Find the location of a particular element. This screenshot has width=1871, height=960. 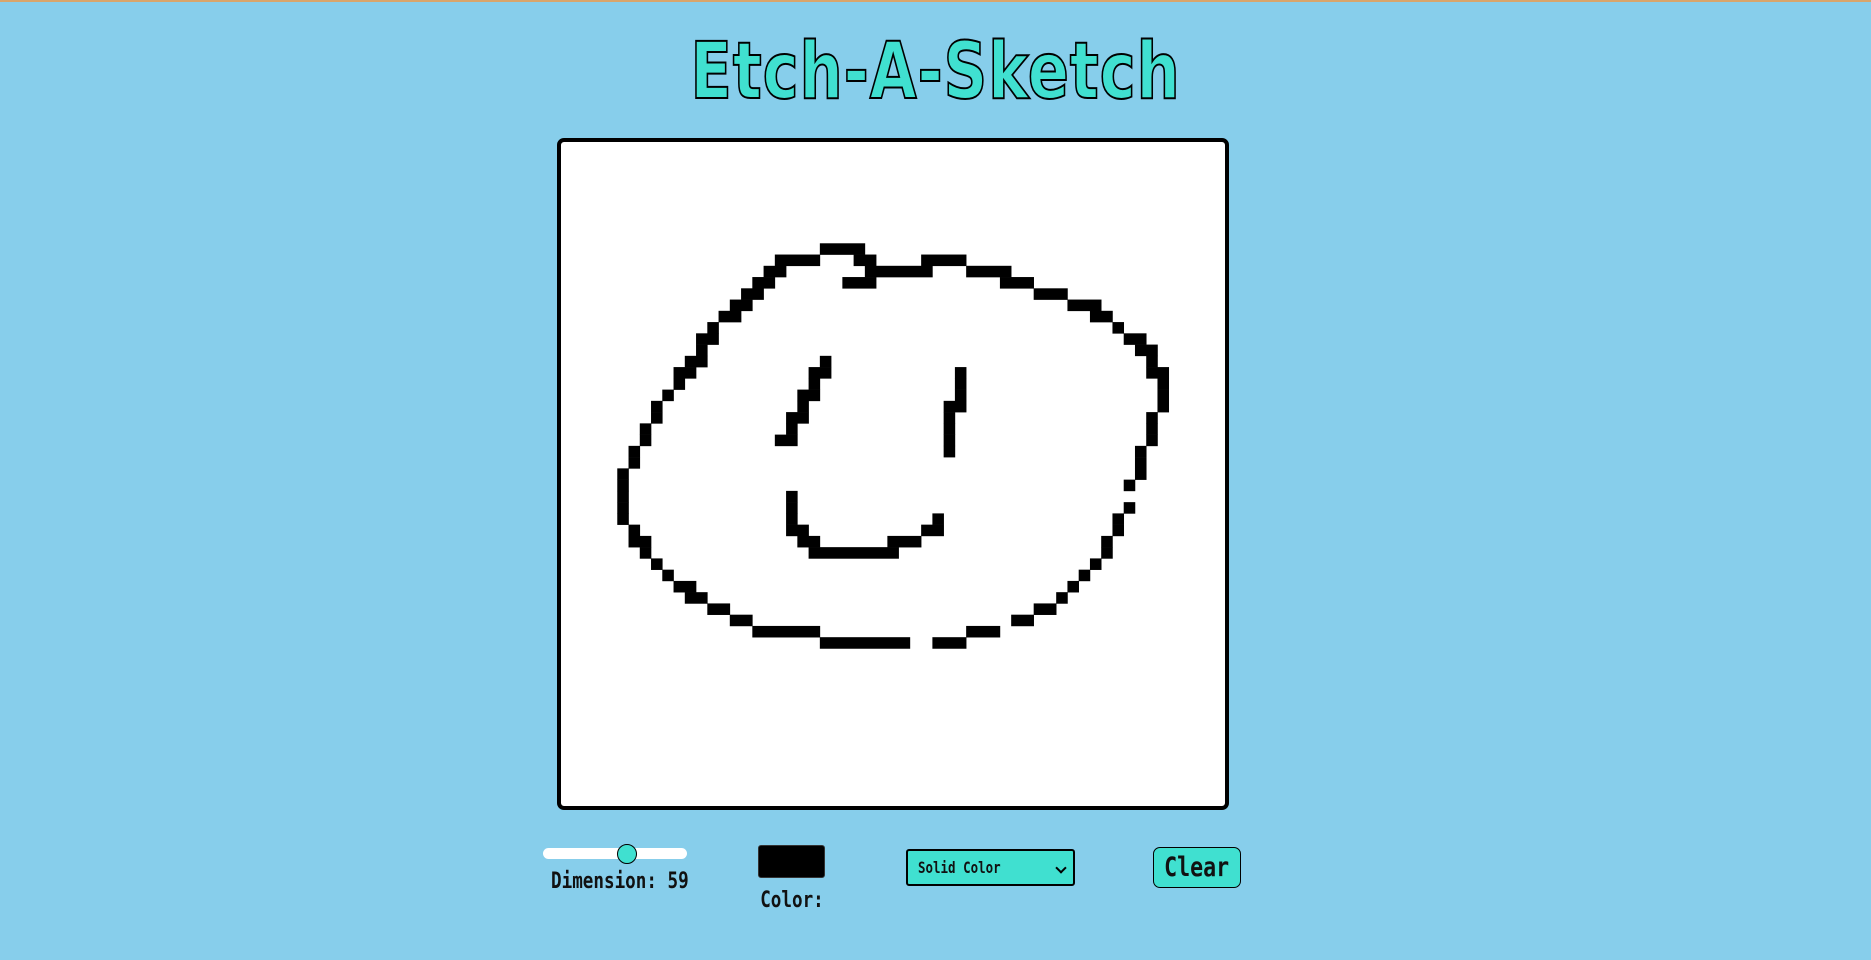

clear-button: Clear is located at coordinates (1197, 867).